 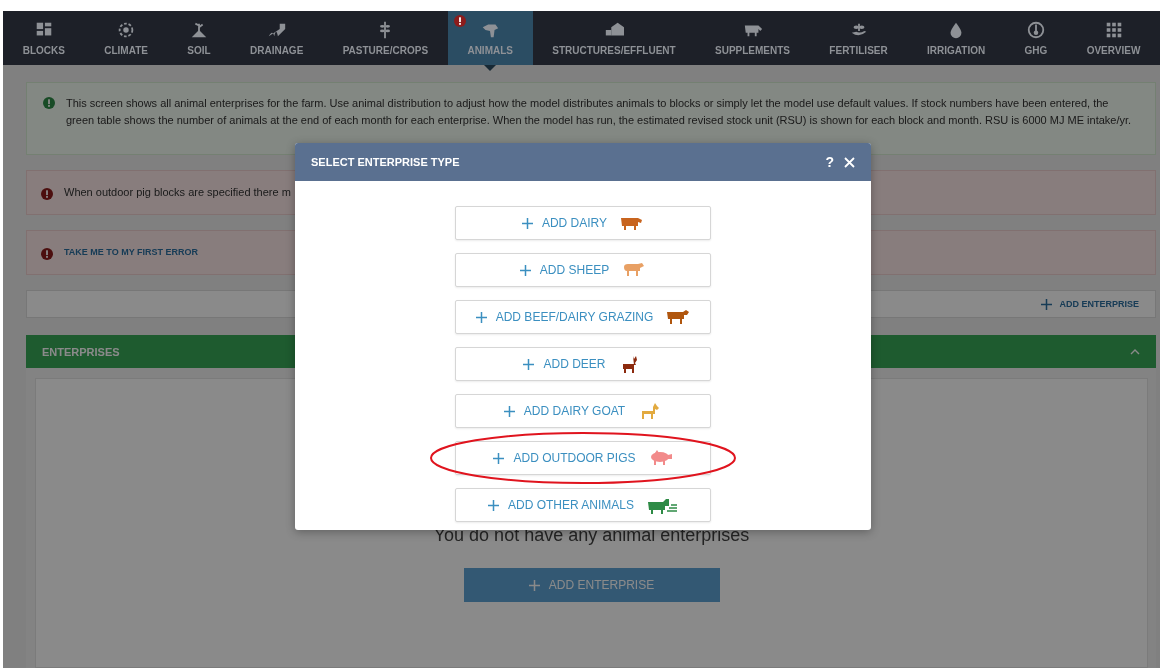 I want to click on nav-tab: FERTILISER, so click(x=858, y=38).